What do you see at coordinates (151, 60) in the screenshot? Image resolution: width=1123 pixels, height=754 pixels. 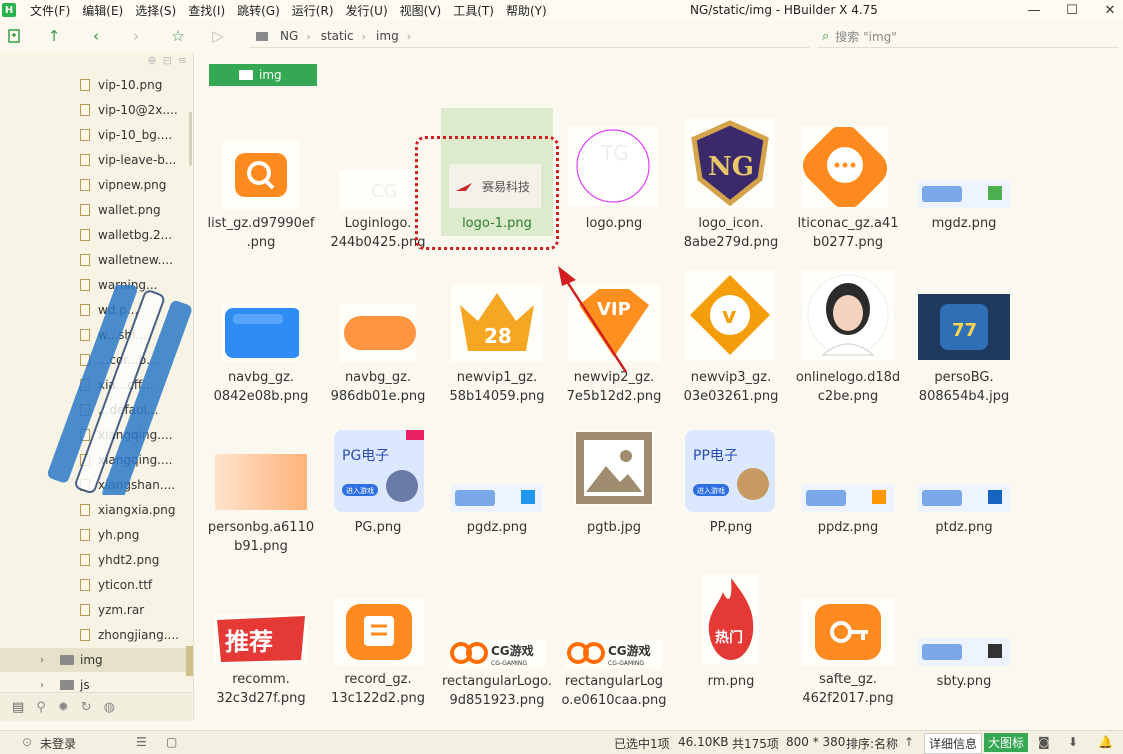 I see `locate-icon: ⊕` at bounding box center [151, 60].